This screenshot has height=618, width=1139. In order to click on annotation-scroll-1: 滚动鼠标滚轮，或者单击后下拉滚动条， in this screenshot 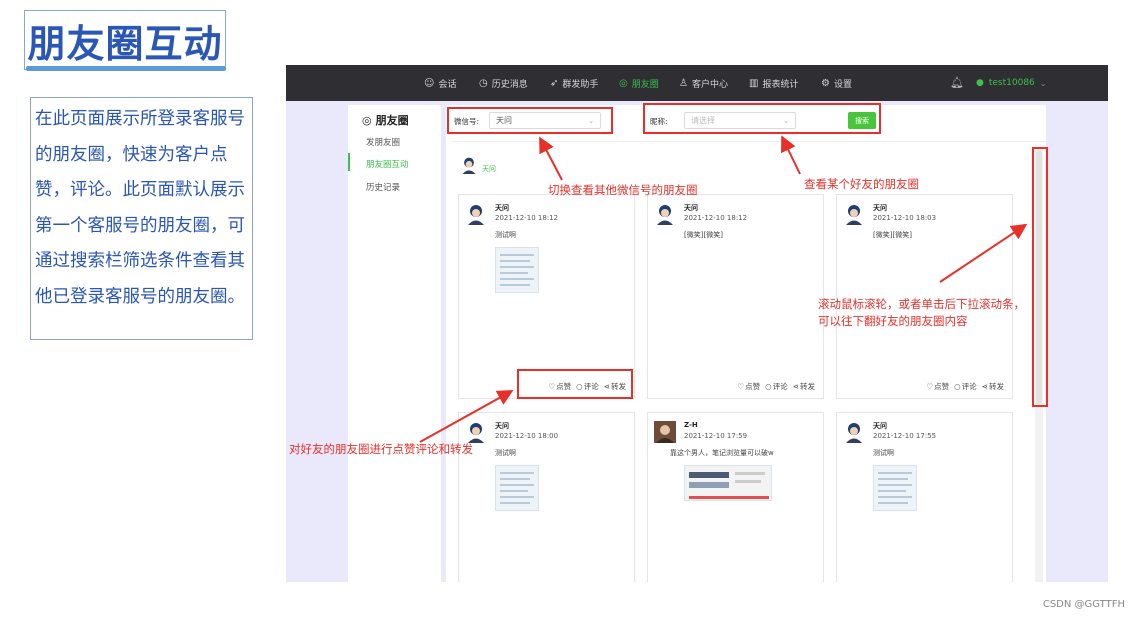, I will do `click(921, 304)`.